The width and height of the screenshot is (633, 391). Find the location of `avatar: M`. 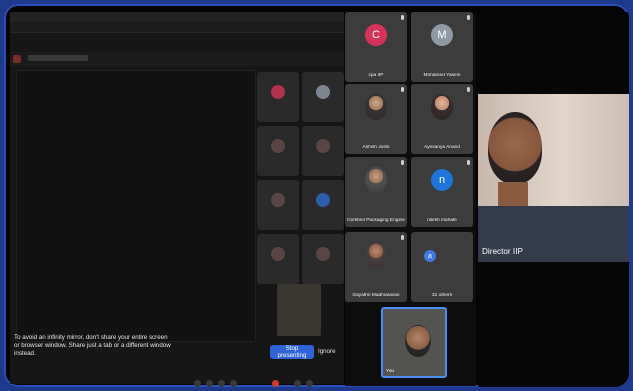

avatar: M is located at coordinates (442, 35).